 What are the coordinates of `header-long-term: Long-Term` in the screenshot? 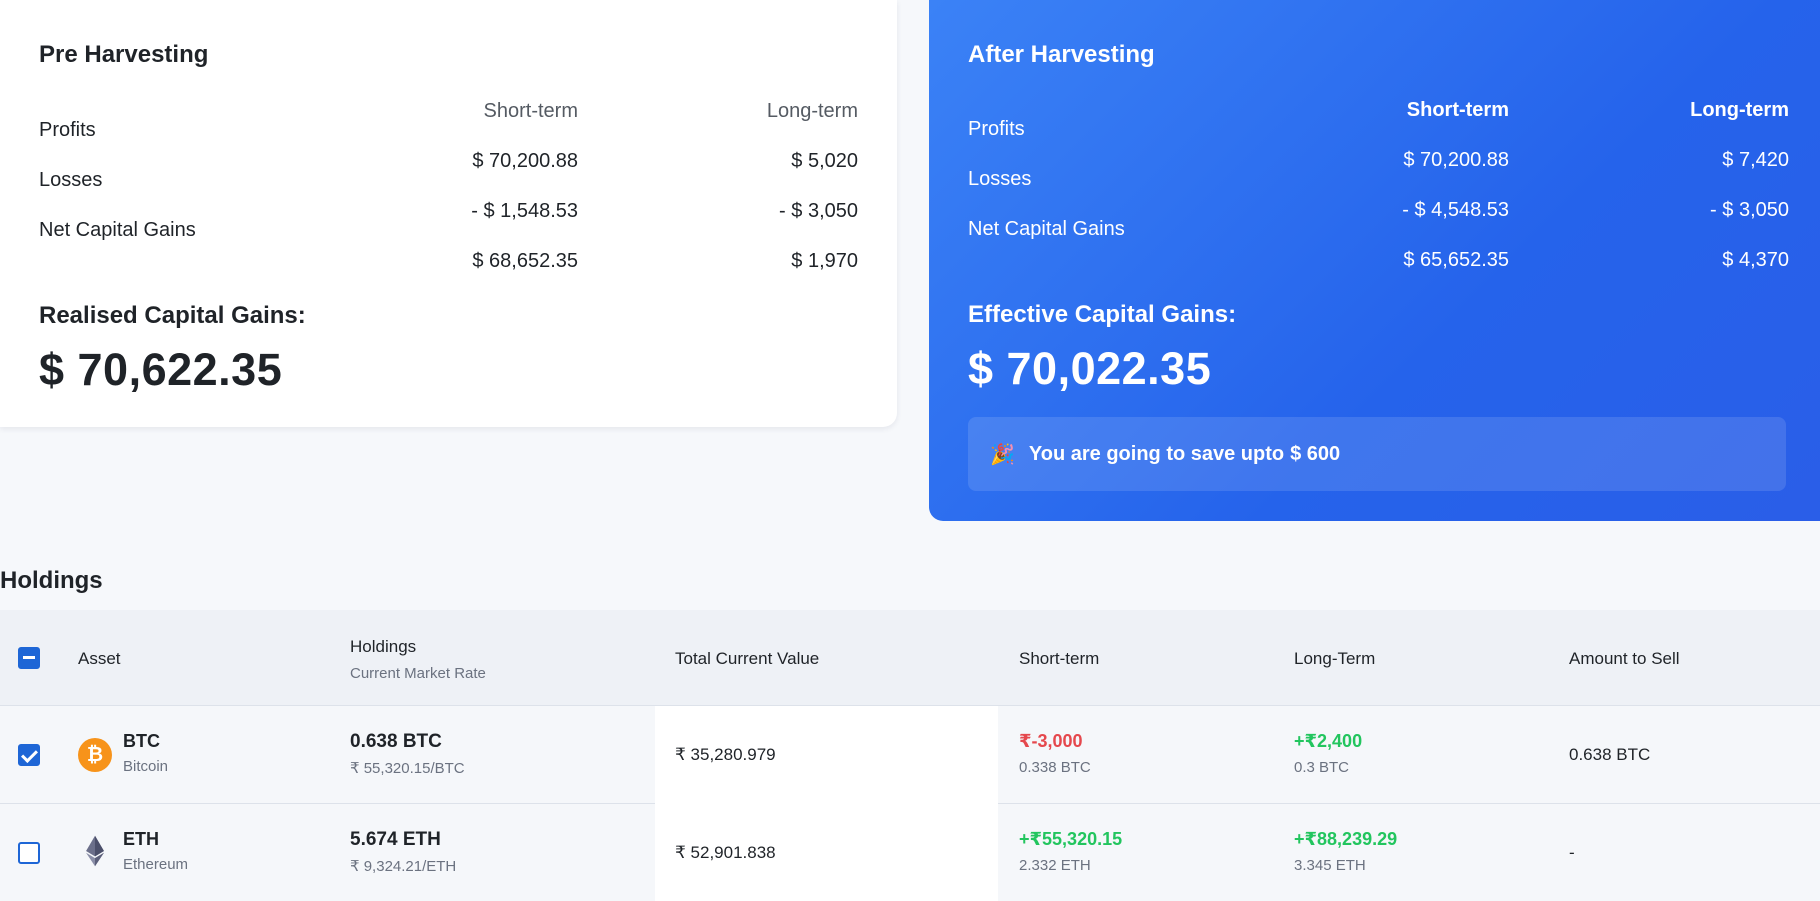 It's located at (1334, 659).